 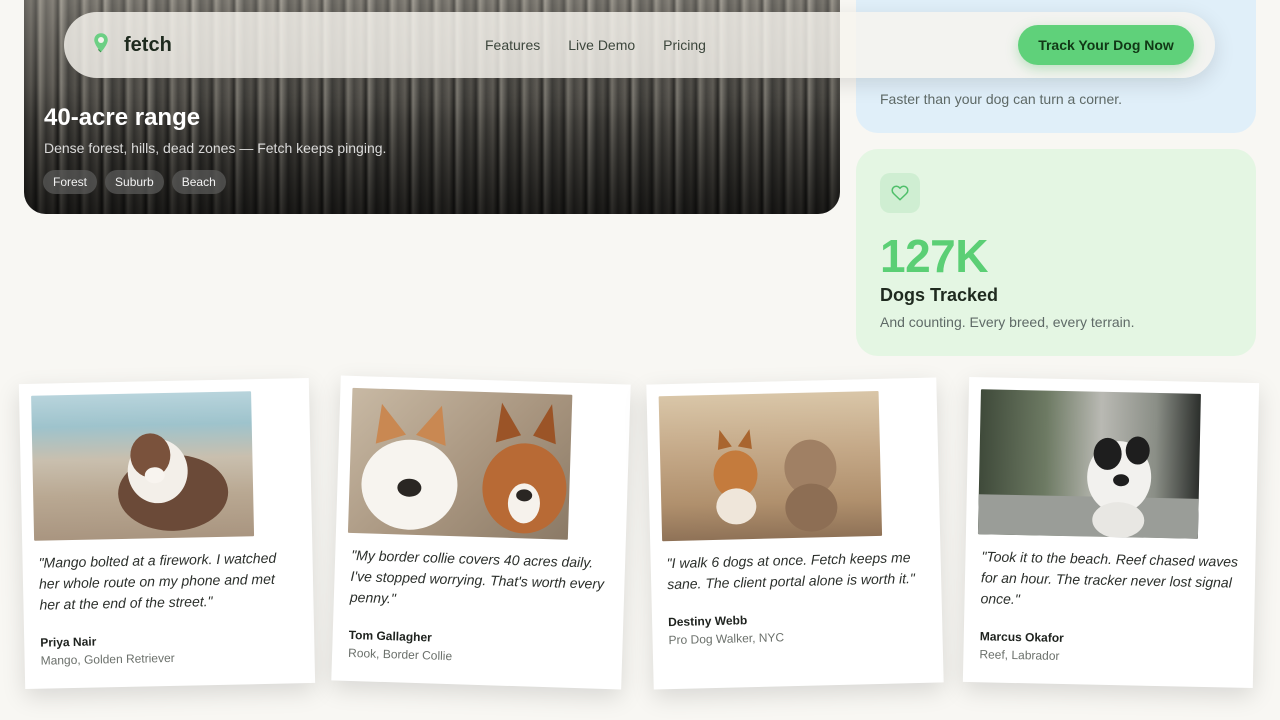 What do you see at coordinates (684, 45) in the screenshot?
I see `nav-link-pricing: Pricing` at bounding box center [684, 45].